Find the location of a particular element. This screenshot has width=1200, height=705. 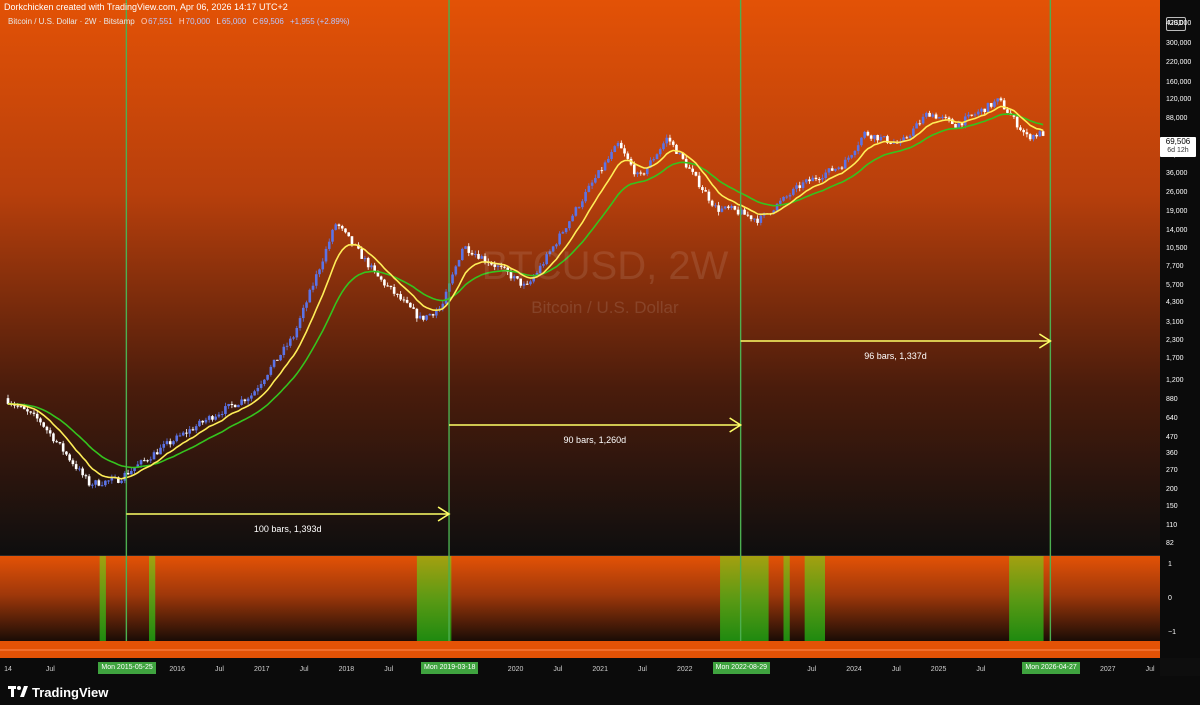

price-tick-label: 300,000 is located at coordinates (1179, 44).